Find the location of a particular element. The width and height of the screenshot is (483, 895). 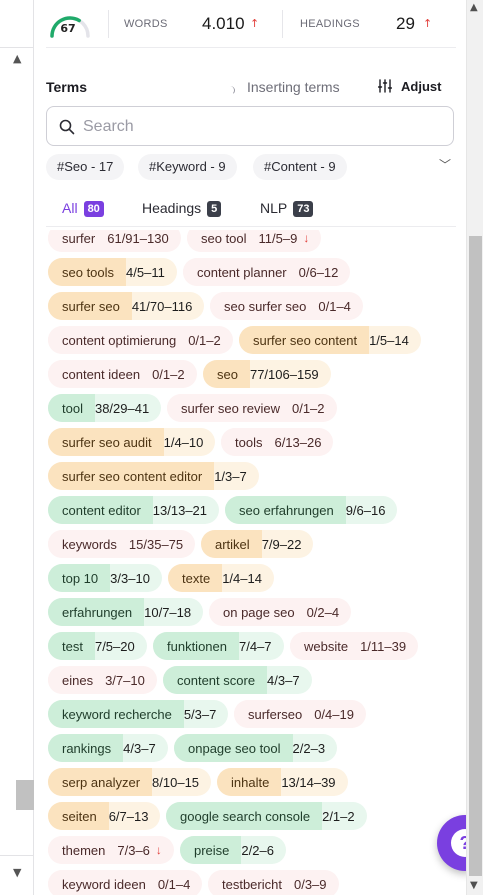

term-label: test is located at coordinates (71, 646).